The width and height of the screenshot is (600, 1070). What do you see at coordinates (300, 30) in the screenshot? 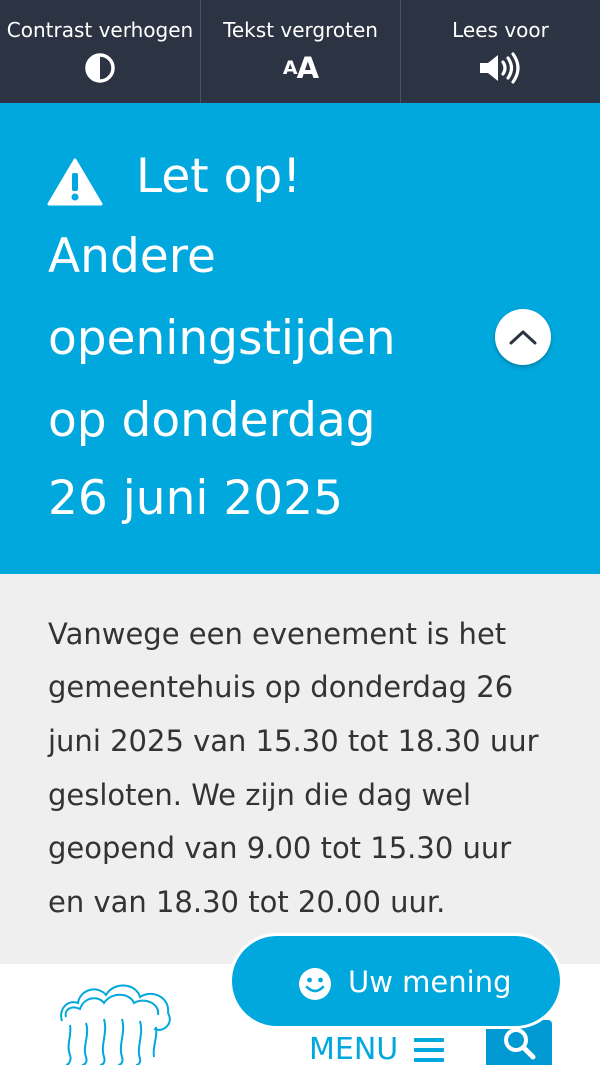
I see `text-size-label: Tekst vergroten` at bounding box center [300, 30].